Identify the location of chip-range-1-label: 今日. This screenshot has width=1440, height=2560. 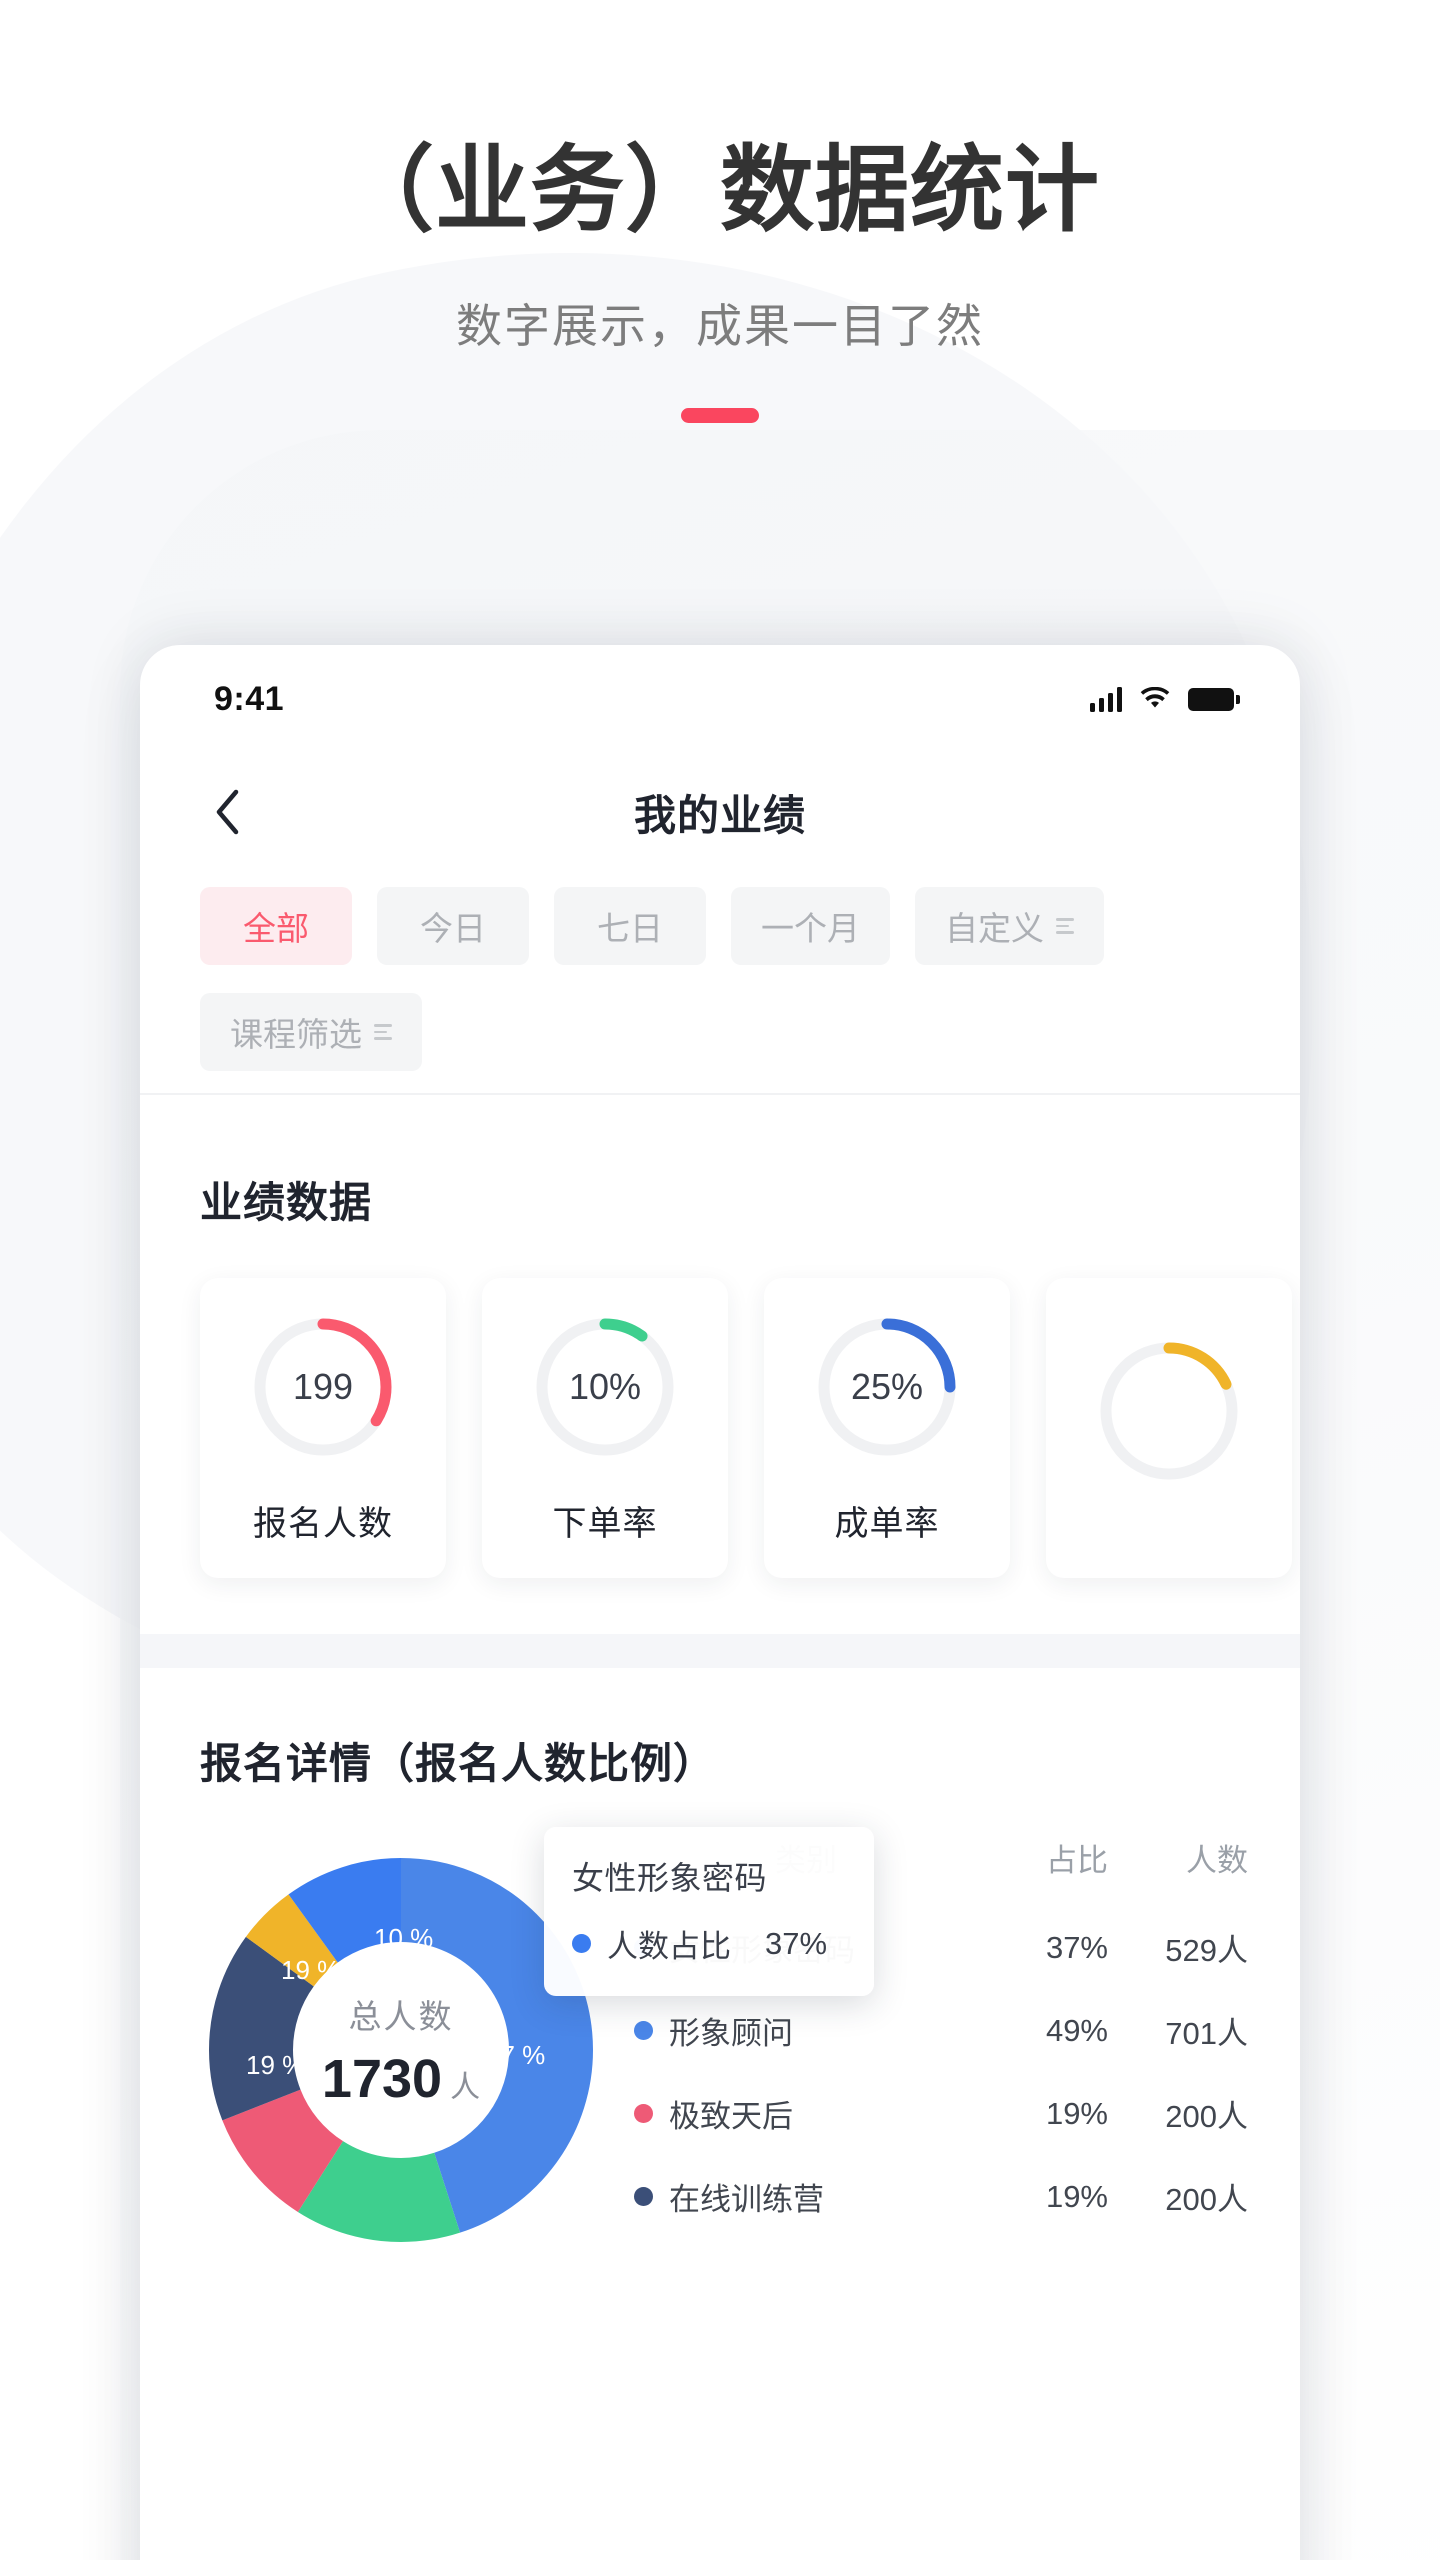
(453, 928).